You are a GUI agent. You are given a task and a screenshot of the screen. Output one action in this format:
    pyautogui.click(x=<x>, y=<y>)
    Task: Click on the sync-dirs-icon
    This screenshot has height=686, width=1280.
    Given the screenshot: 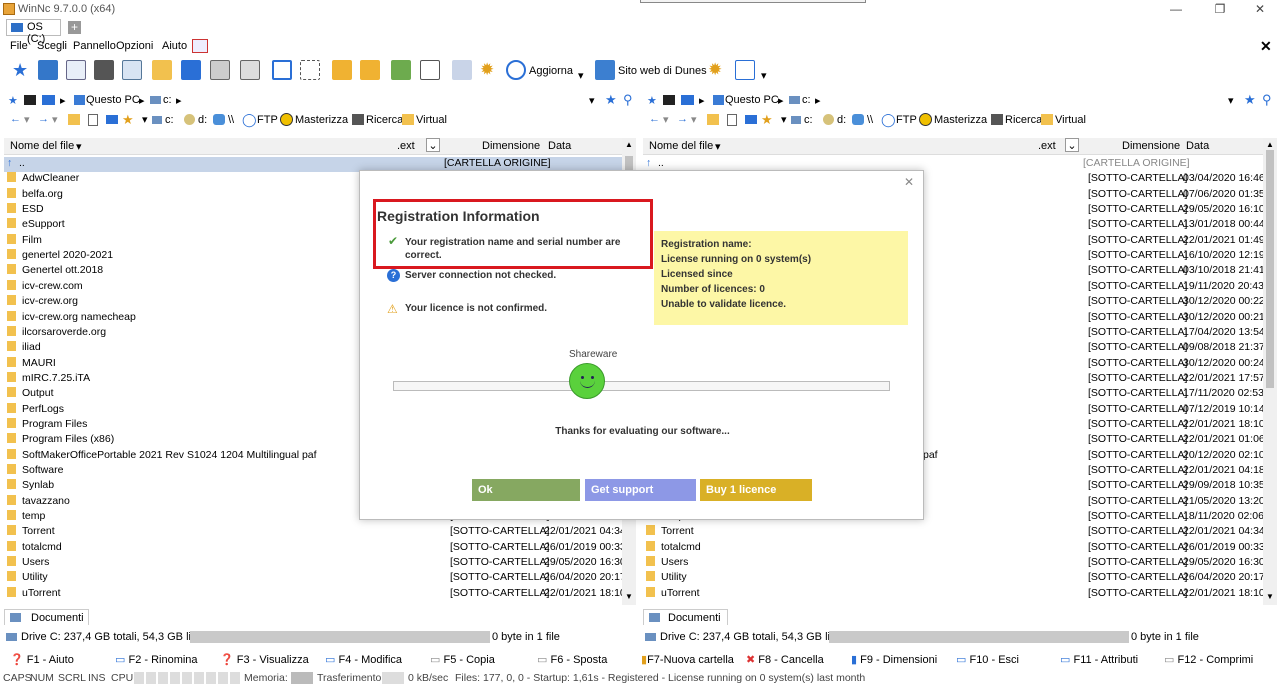 What is the action you would take?
    pyautogui.click(x=250, y=70)
    